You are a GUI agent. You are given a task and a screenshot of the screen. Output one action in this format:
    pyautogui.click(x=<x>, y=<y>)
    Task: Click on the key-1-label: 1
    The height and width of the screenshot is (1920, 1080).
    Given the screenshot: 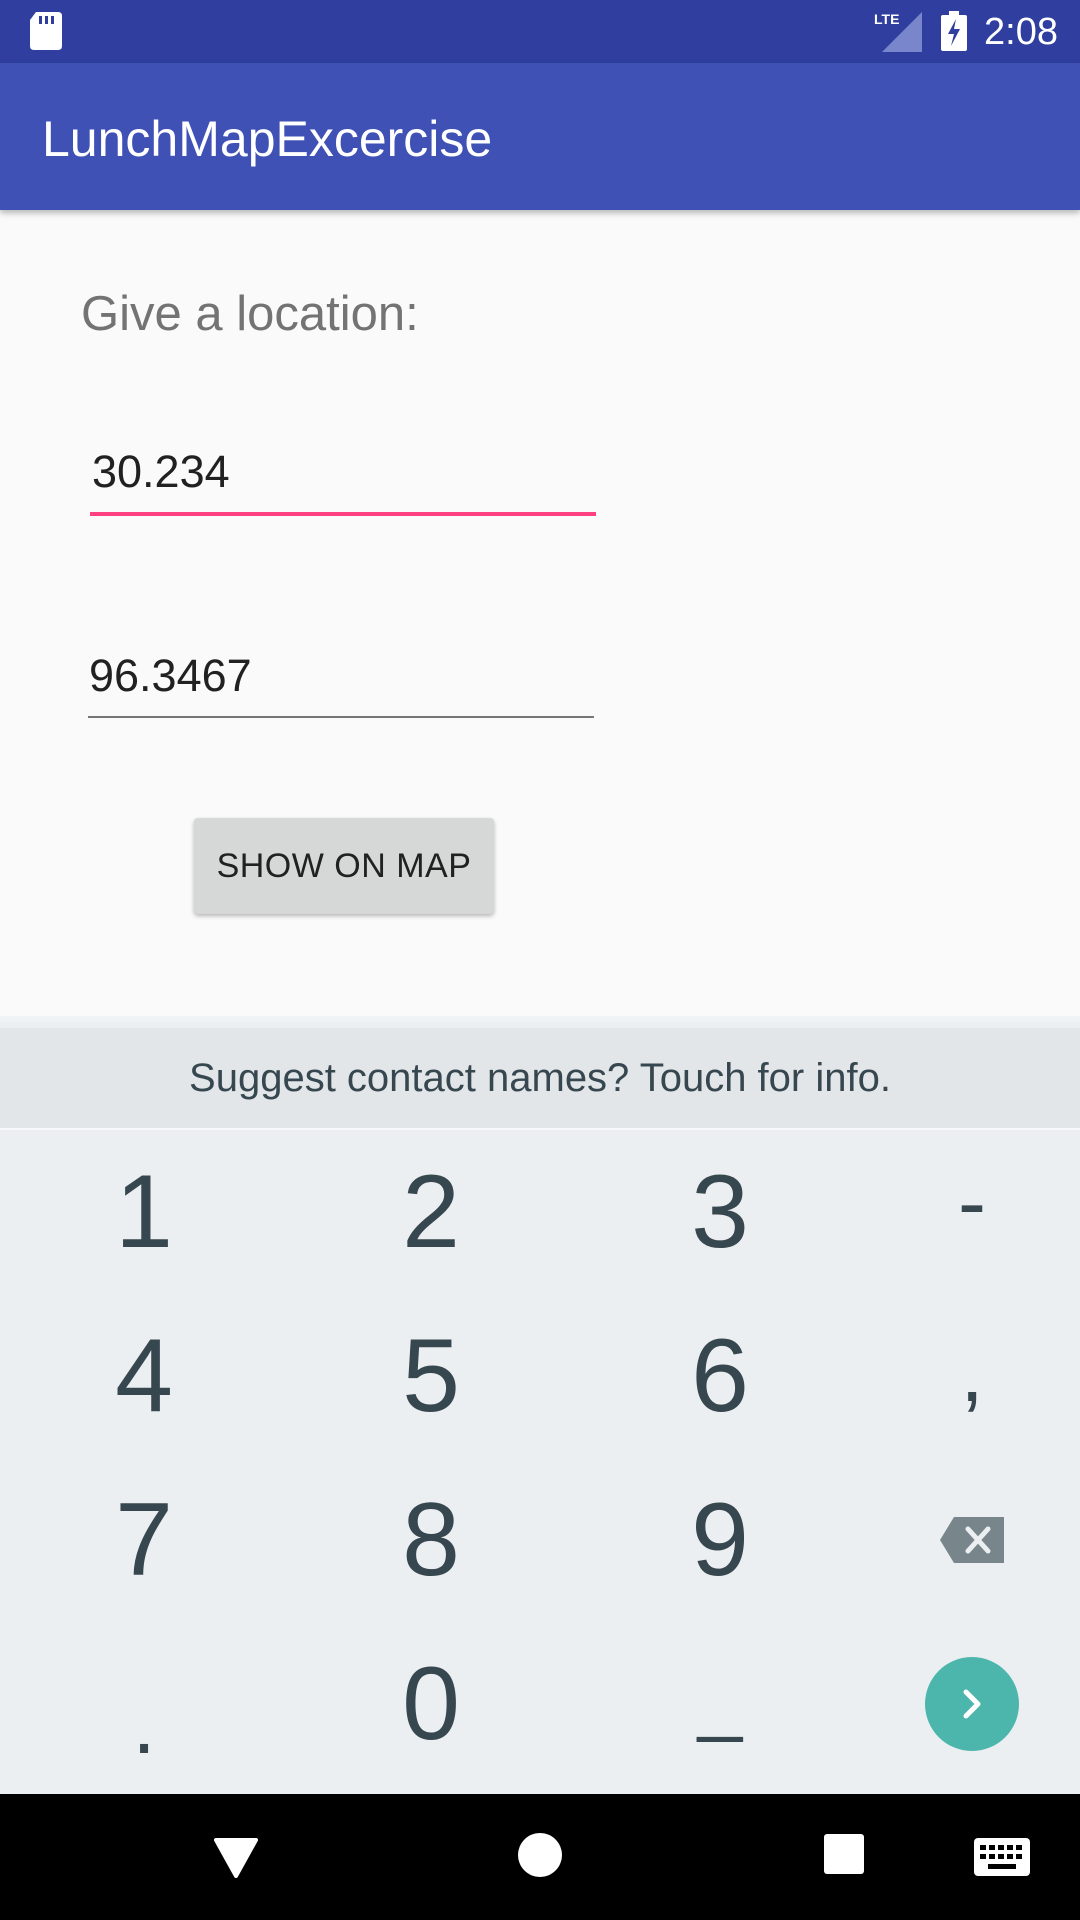 What is the action you would take?
    pyautogui.click(x=144, y=1211)
    